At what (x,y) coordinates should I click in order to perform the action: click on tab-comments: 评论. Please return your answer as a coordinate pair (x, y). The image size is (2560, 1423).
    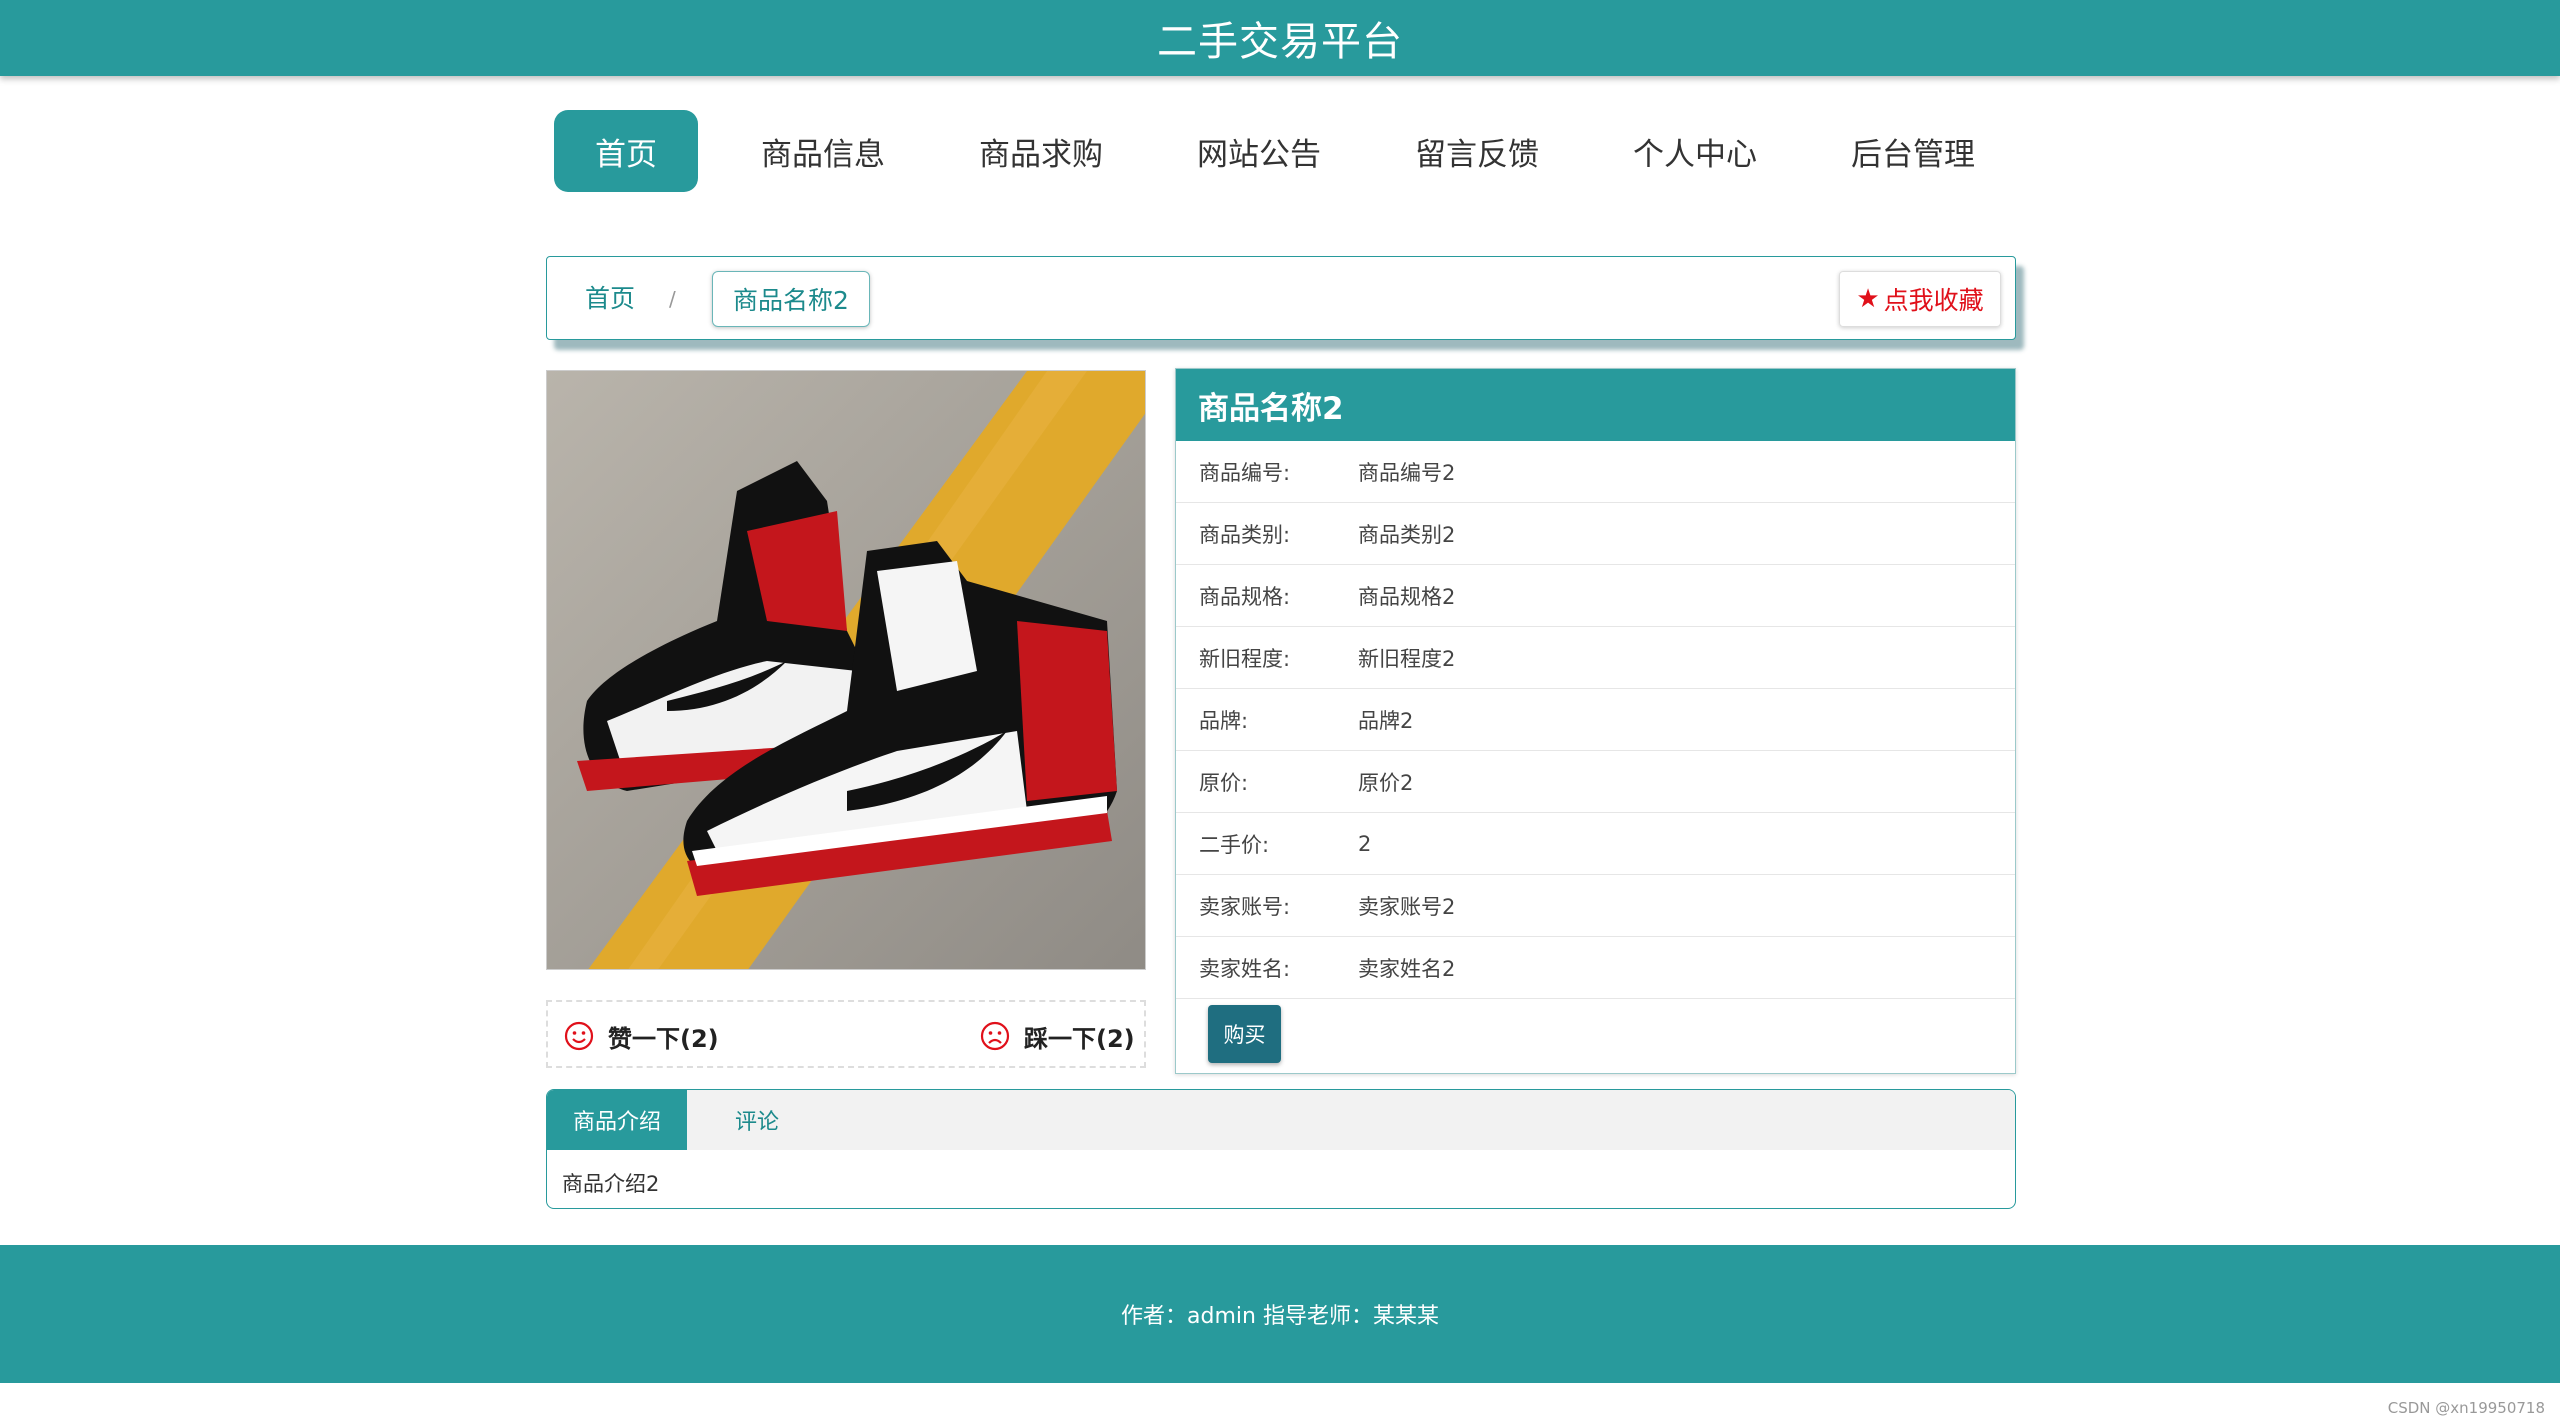
    Looking at the image, I should click on (757, 1120).